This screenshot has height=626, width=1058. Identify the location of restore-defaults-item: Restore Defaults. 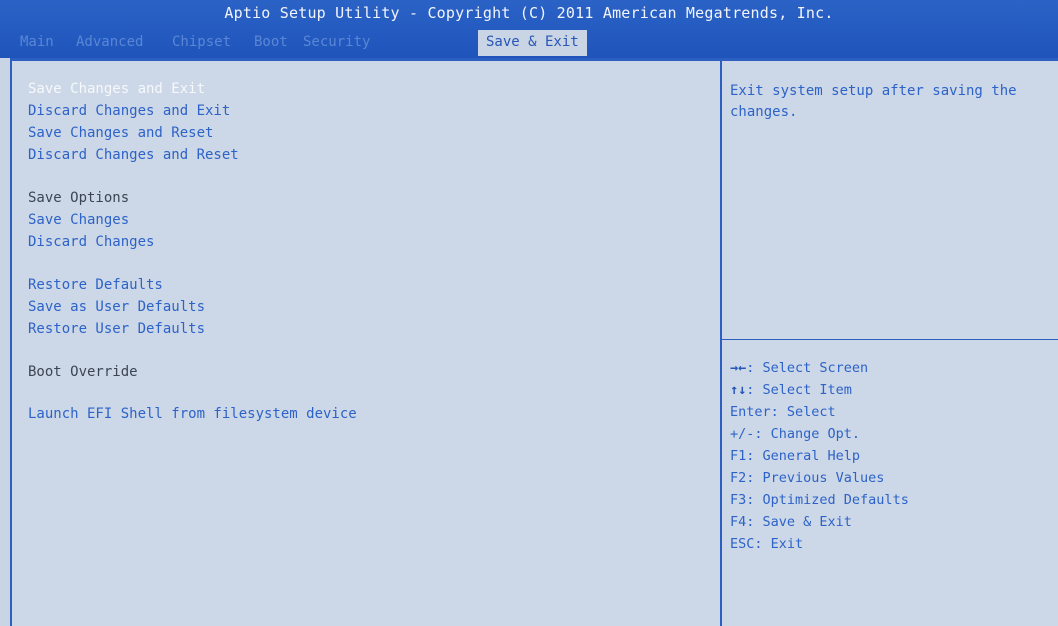
(95, 285).